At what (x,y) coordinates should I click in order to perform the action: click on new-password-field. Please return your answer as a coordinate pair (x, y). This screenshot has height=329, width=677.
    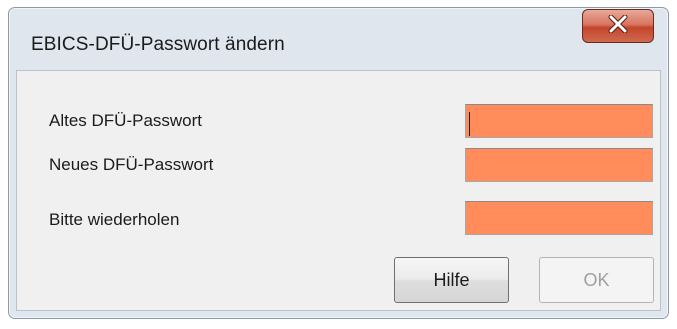
    Looking at the image, I should click on (559, 165).